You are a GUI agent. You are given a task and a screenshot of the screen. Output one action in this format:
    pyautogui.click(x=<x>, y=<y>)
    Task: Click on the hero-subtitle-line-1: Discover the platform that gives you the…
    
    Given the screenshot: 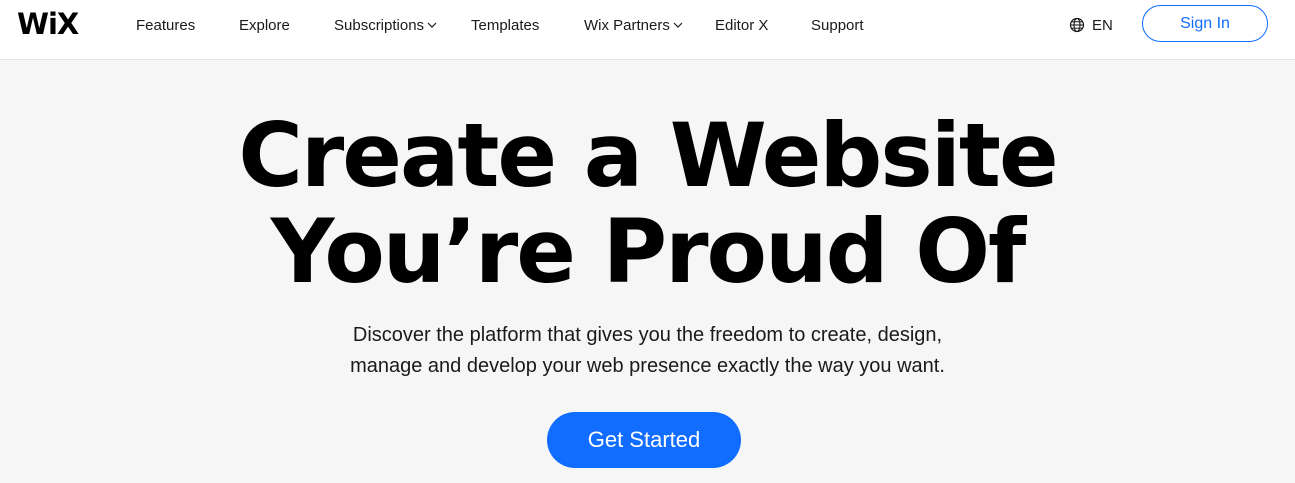 What is the action you would take?
    pyautogui.click(x=647, y=335)
    